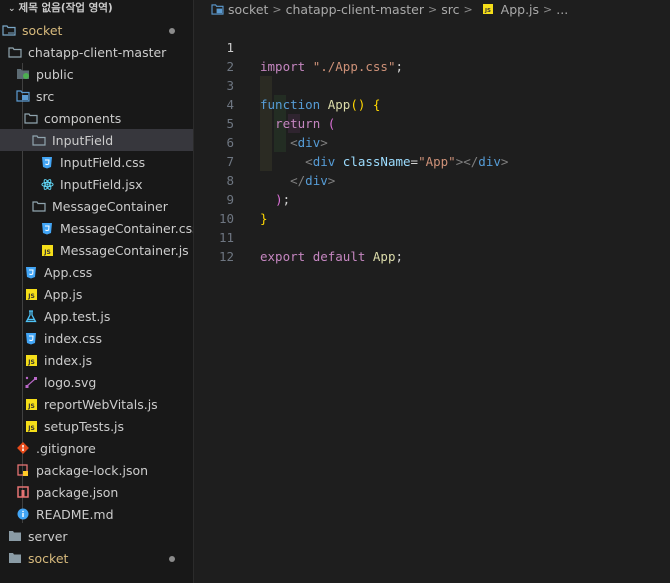 This screenshot has width=670, height=583. Describe the element at coordinates (432, 84) in the screenshot. I see `code-line: 3 function App() {` at that location.